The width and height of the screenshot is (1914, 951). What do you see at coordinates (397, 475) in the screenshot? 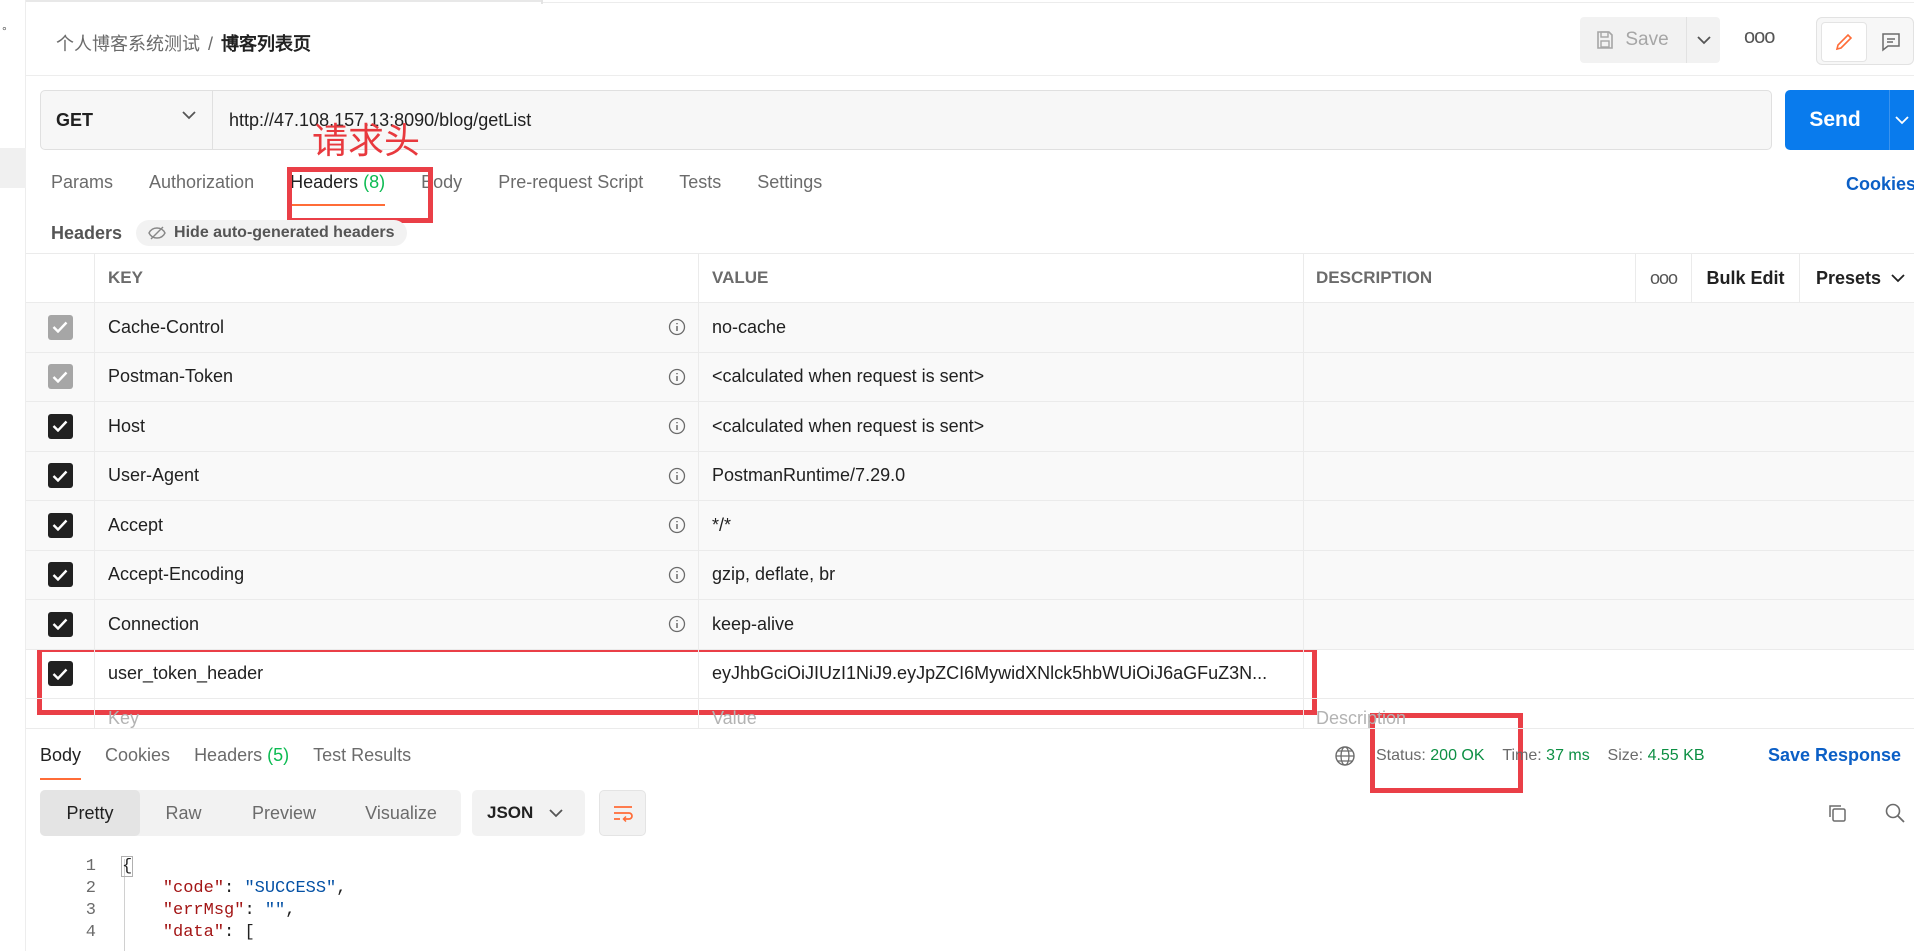
I see `header-key-cell: User-Agent` at bounding box center [397, 475].